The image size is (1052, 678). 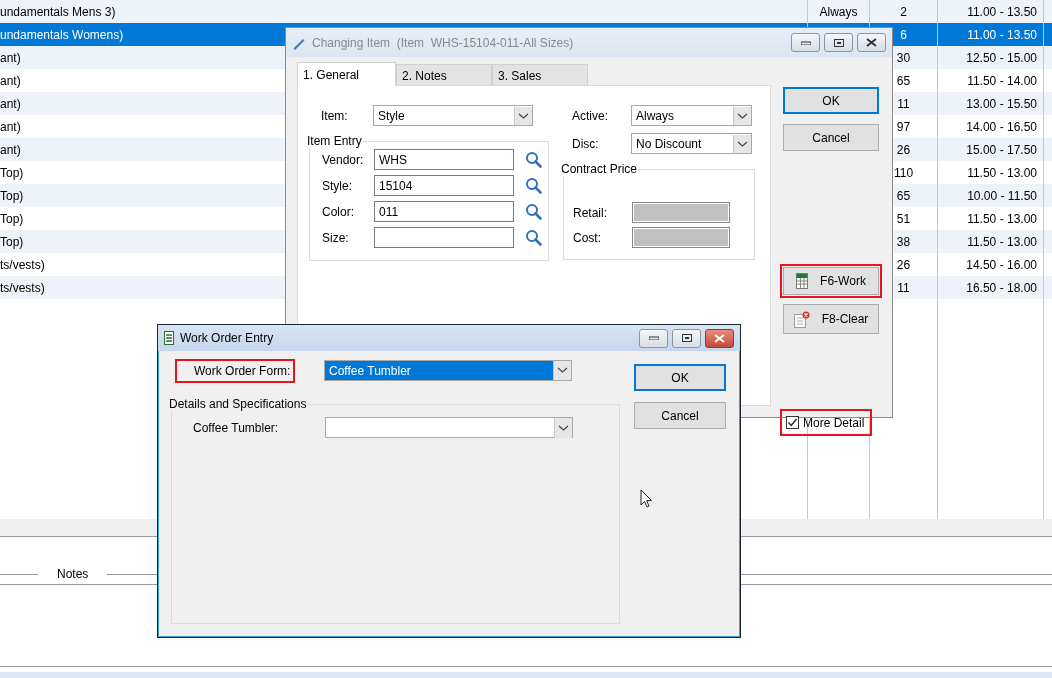 I want to click on notes-label: Notes, so click(x=73, y=574).